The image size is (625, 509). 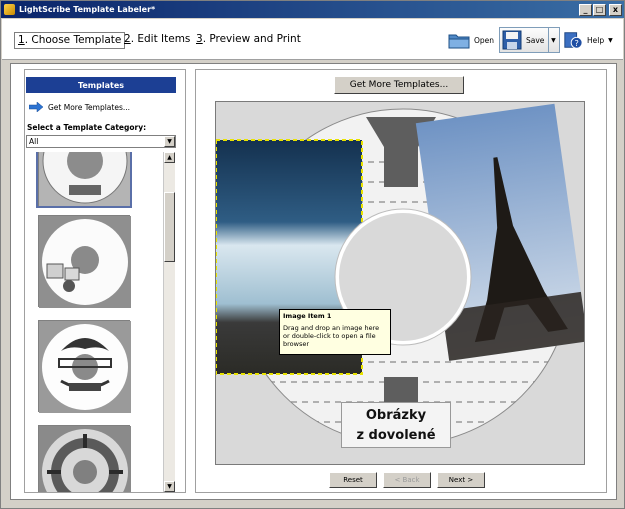 I want to click on save-button: Save ▼, so click(x=530, y=40).